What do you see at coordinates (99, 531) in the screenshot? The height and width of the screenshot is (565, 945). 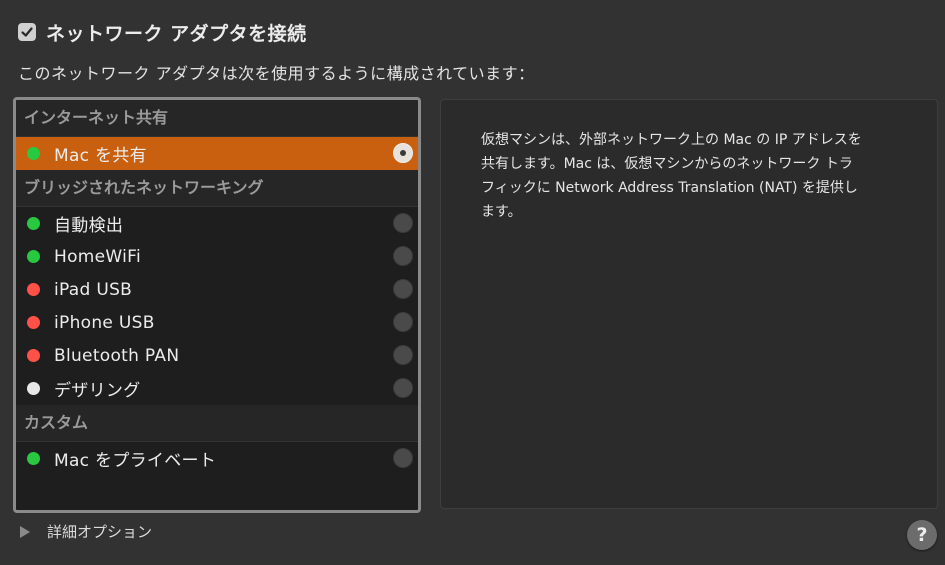 I see `advanced-options-label: 詳細オプション` at bounding box center [99, 531].